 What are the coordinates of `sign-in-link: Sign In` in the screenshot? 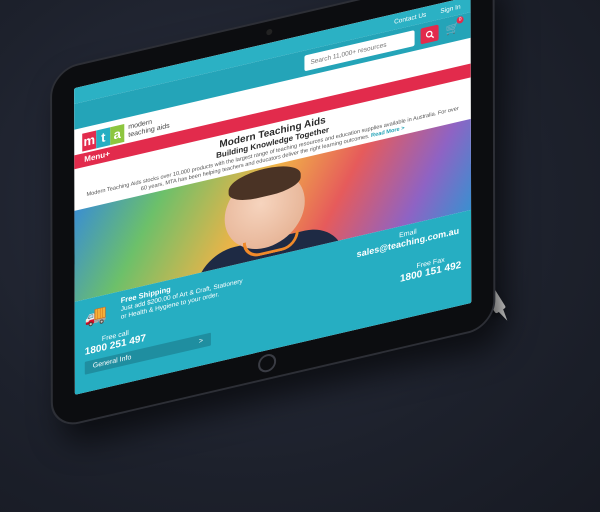 It's located at (450, 9).